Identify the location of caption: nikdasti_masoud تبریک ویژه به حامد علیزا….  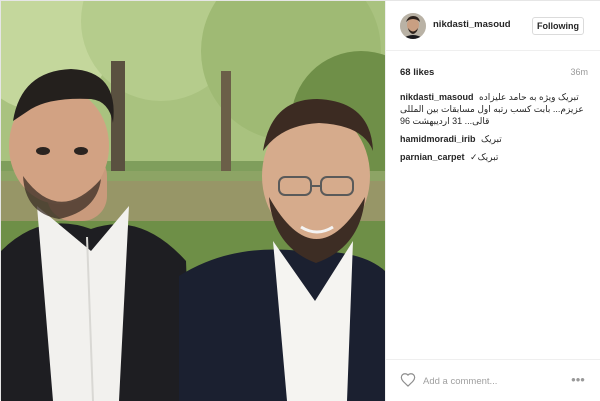
(495, 109).